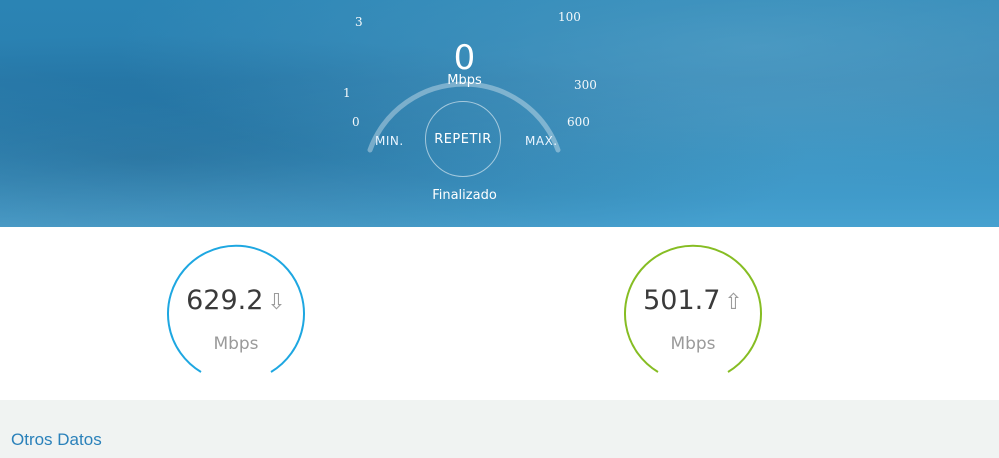  I want to click on scale-label-0: 0, so click(356, 122).